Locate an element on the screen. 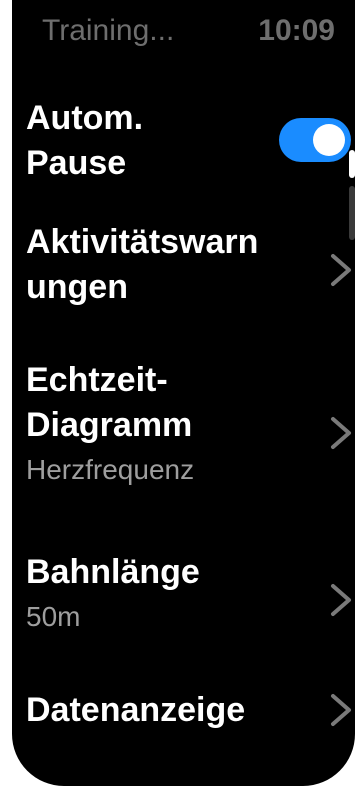 The width and height of the screenshot is (355, 796). auto-pause-label: Autom. Pause is located at coordinates (85, 140).